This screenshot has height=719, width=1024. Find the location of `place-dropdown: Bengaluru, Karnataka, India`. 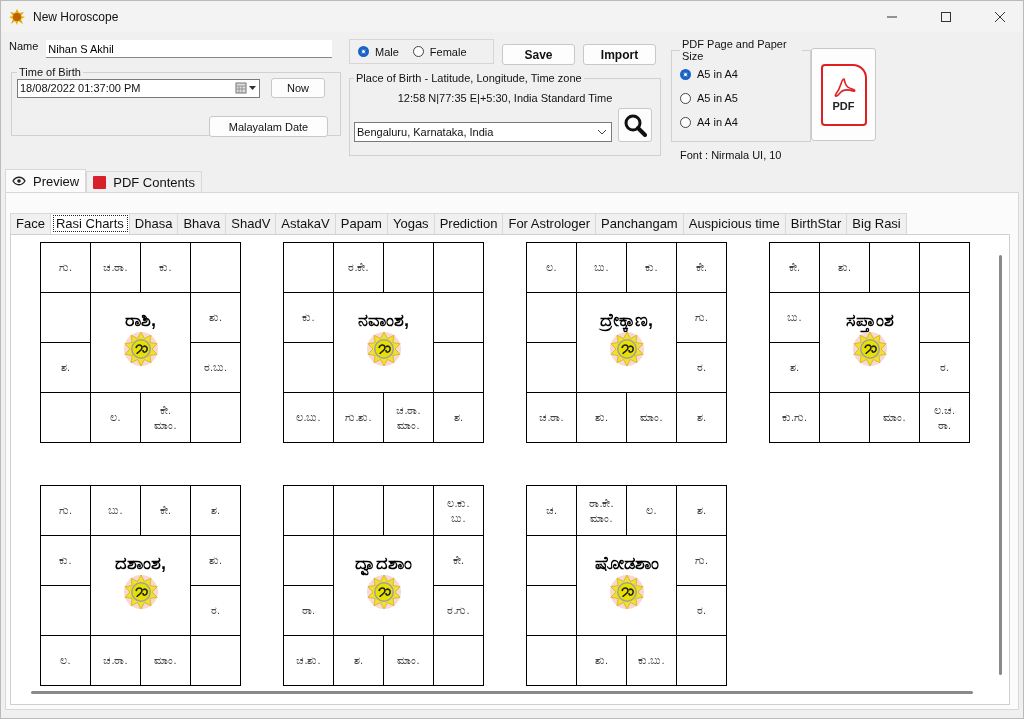

place-dropdown: Bengaluru, Karnataka, India is located at coordinates (483, 132).